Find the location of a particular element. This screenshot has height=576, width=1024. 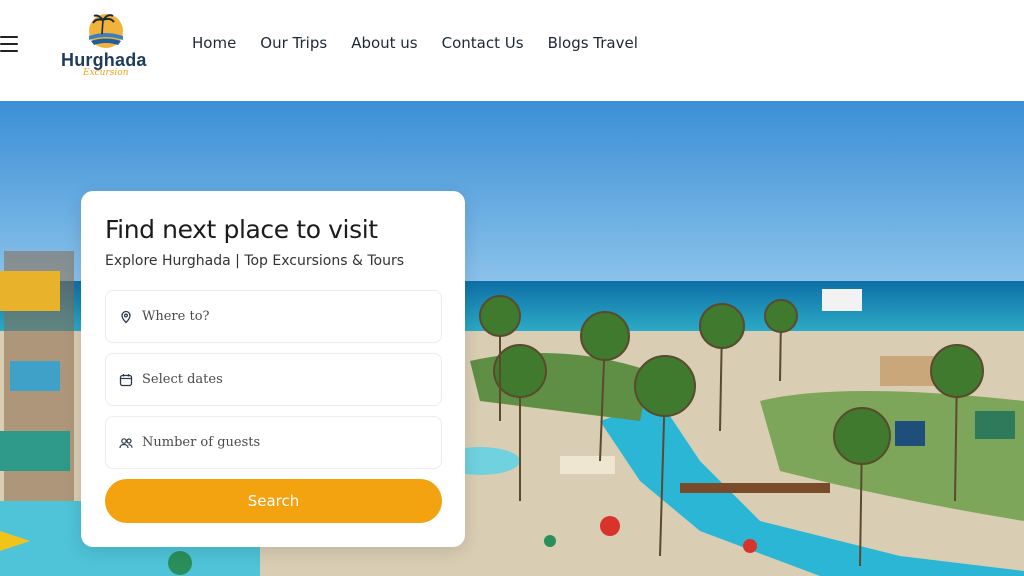

calendar-icon is located at coordinates (126, 380).